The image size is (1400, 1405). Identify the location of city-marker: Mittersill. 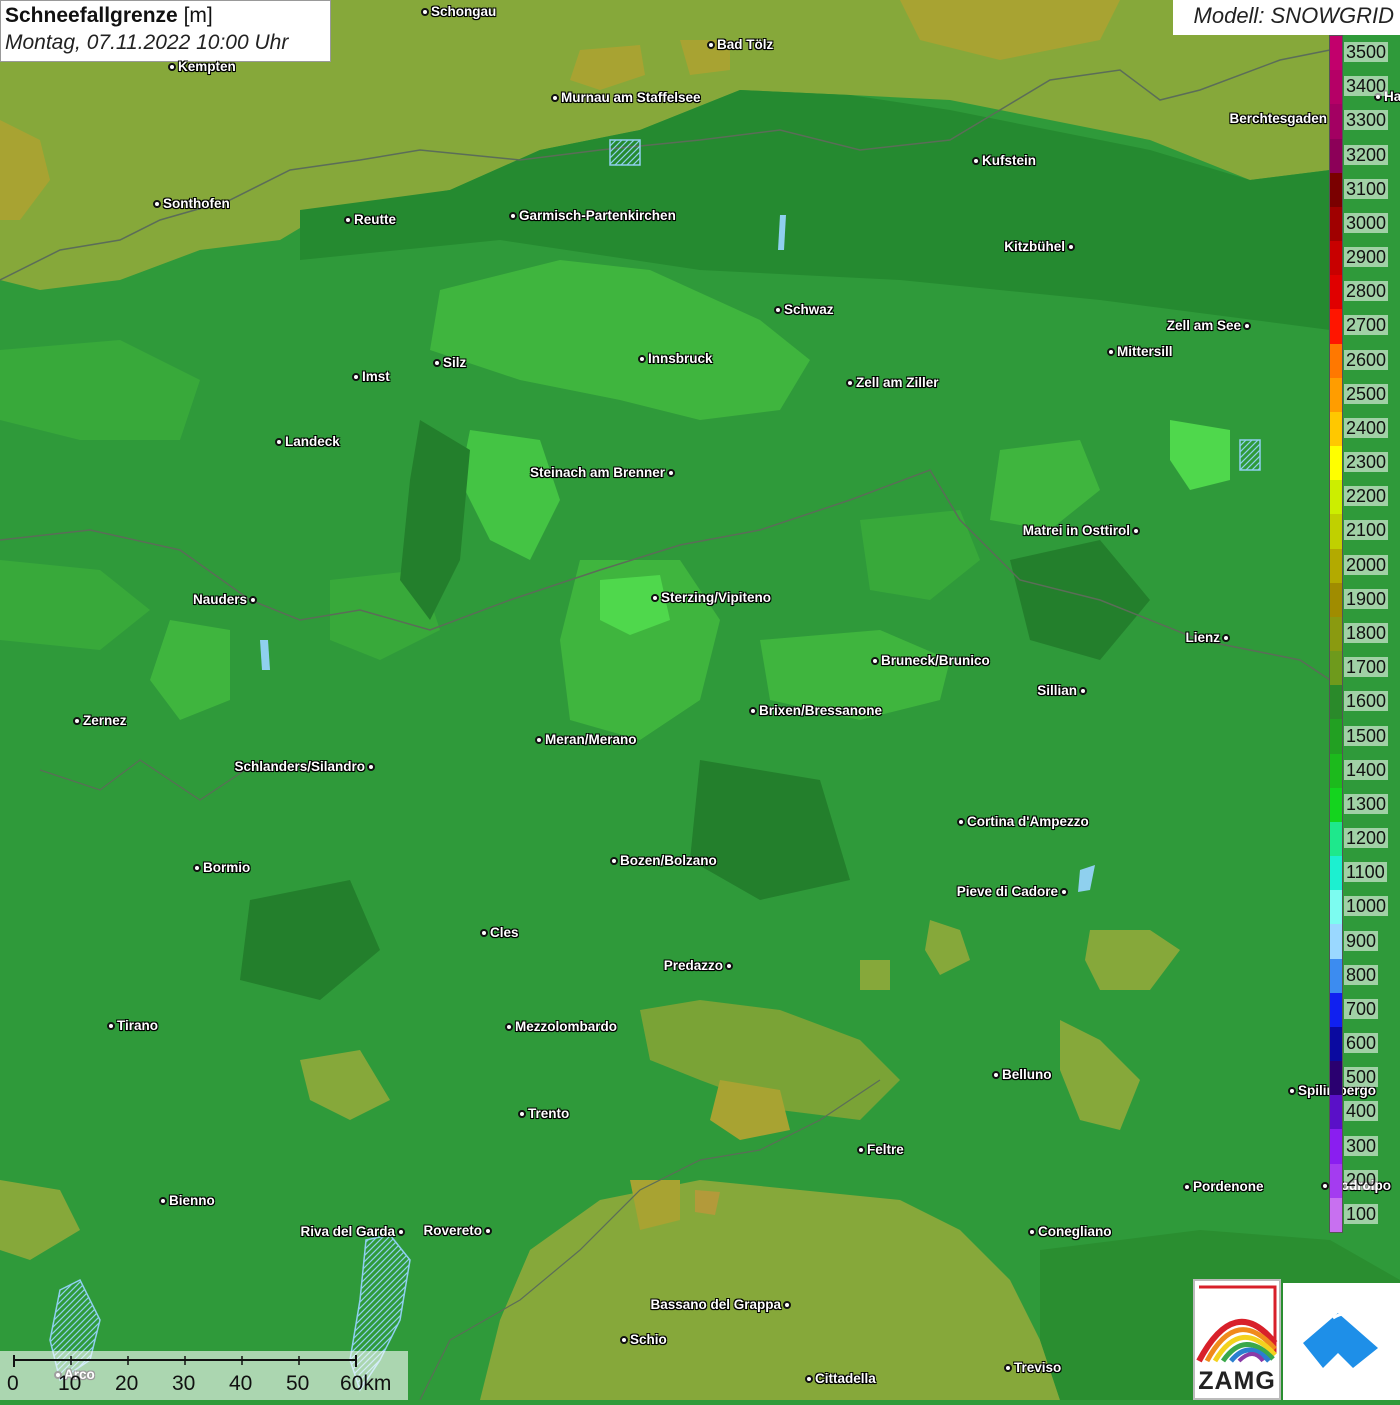
(1140, 351).